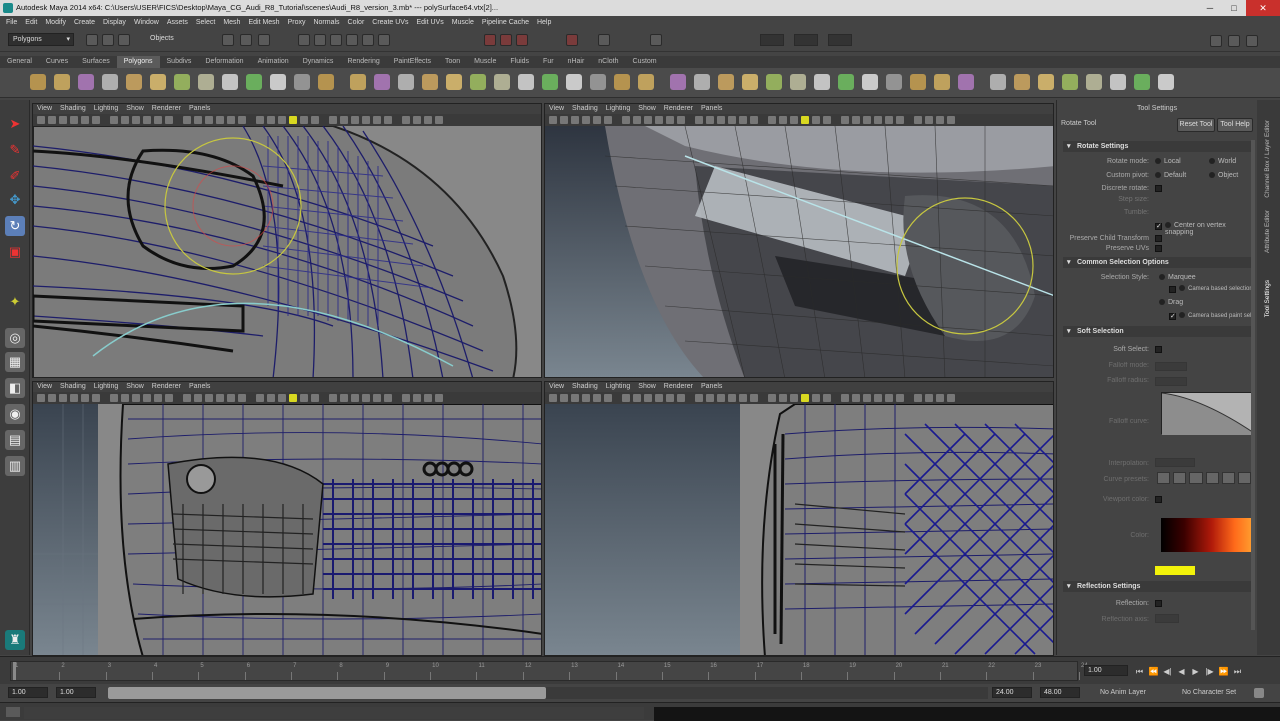 This screenshot has height=721, width=1280. I want to click on viewport-menu-renderer: Renderer, so click(678, 387).